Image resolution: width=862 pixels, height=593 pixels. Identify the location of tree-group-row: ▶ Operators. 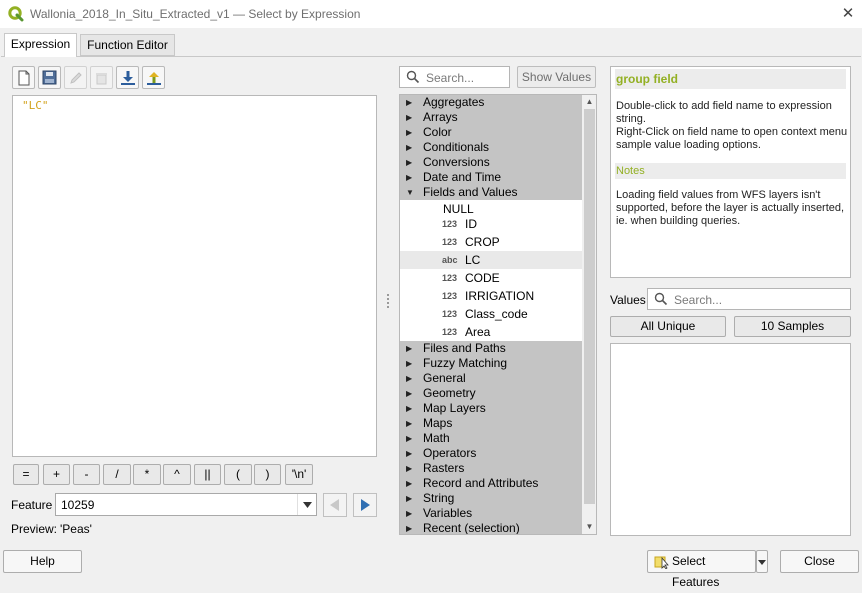
(491, 453).